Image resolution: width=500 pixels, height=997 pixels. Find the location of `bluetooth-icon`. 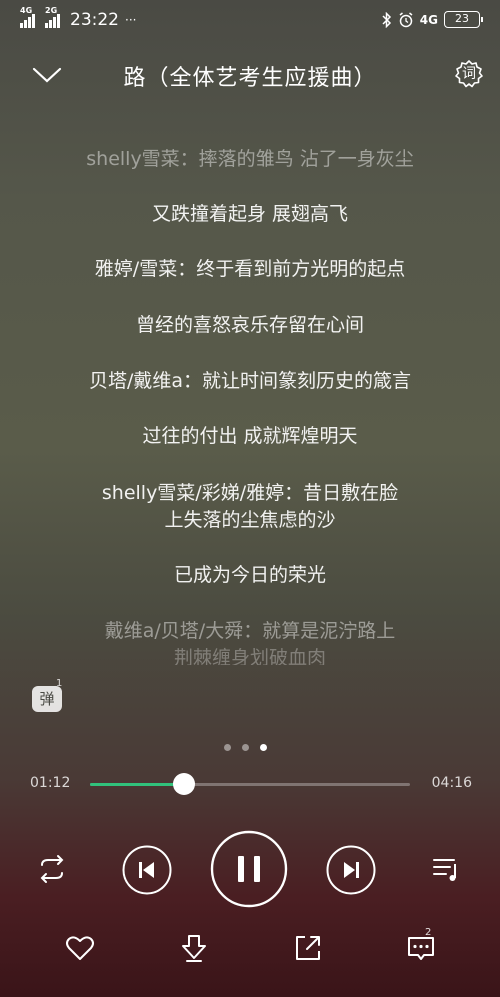

bluetooth-icon is located at coordinates (386, 19).